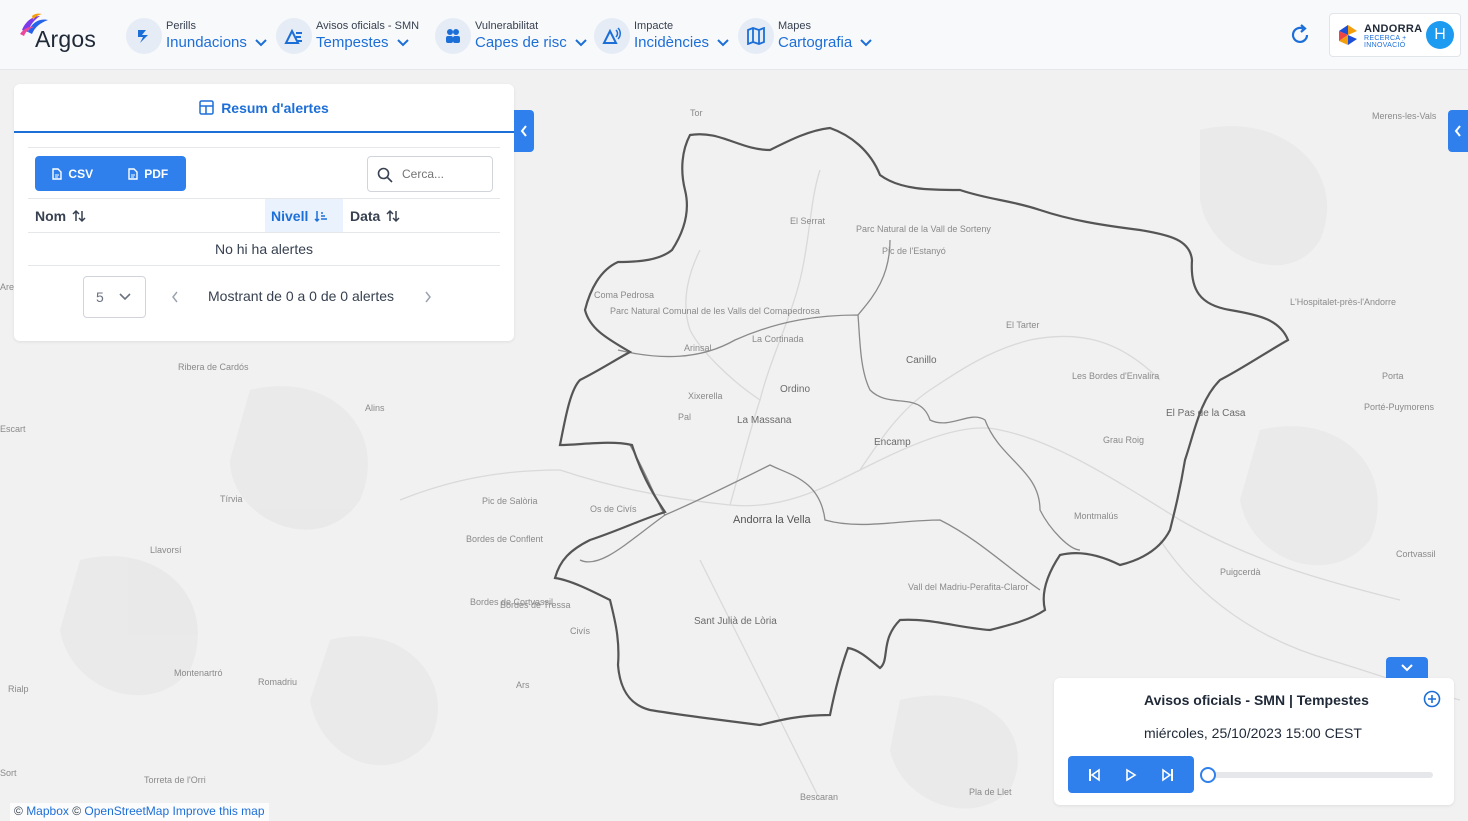 Image resolution: width=1468 pixels, height=821 pixels. Describe the element at coordinates (156, 173) in the screenshot. I see `export-pdf-label: PDF` at that location.